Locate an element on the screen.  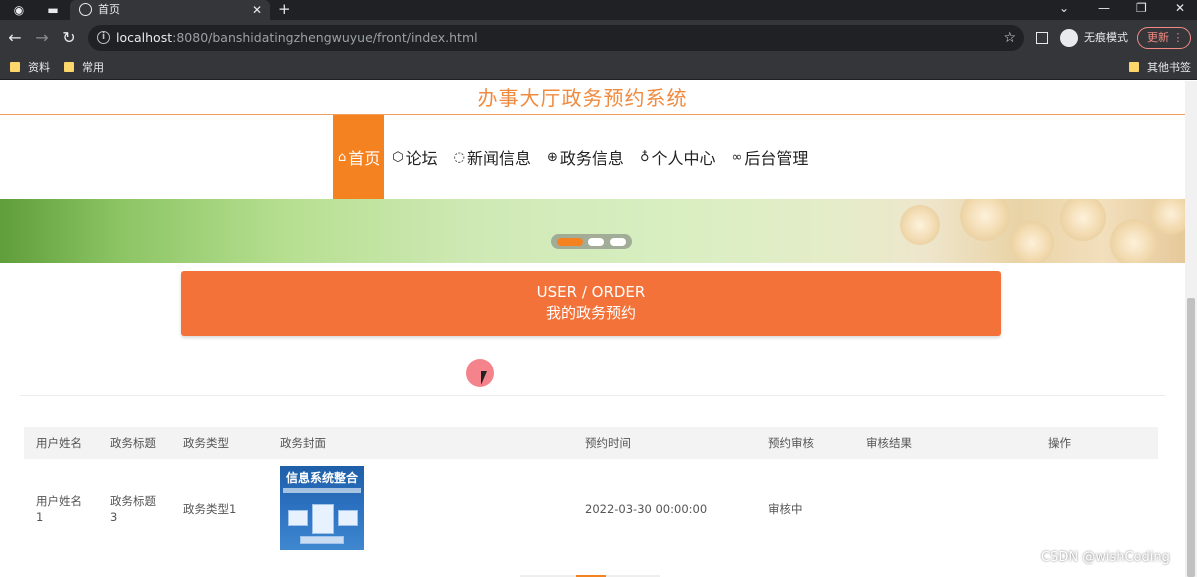
back-icon: ← is located at coordinates (15, 38).